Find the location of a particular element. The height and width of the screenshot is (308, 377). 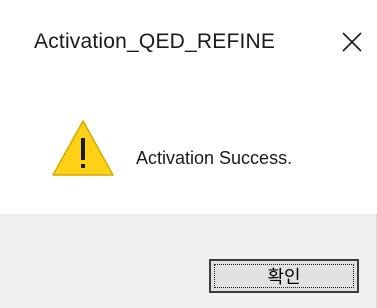

close-button is located at coordinates (352, 42).